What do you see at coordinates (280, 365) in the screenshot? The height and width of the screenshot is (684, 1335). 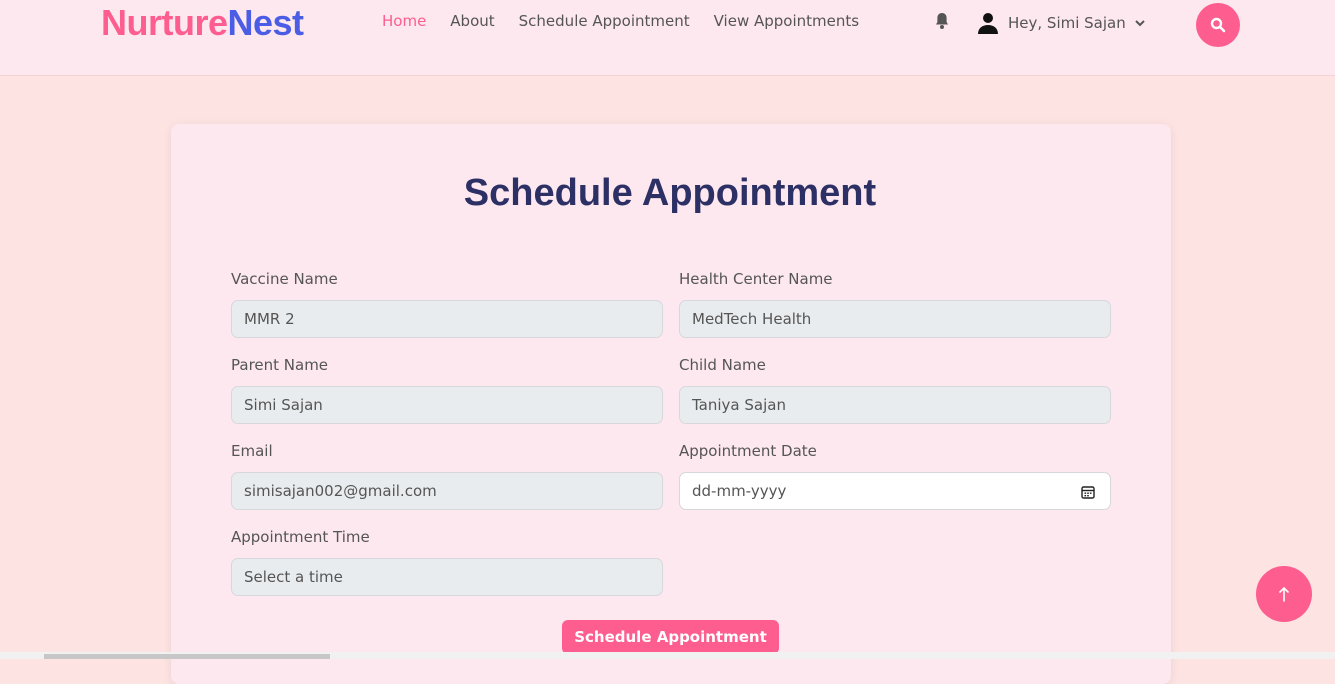 I see `parent-name-label: Parent Name` at bounding box center [280, 365].